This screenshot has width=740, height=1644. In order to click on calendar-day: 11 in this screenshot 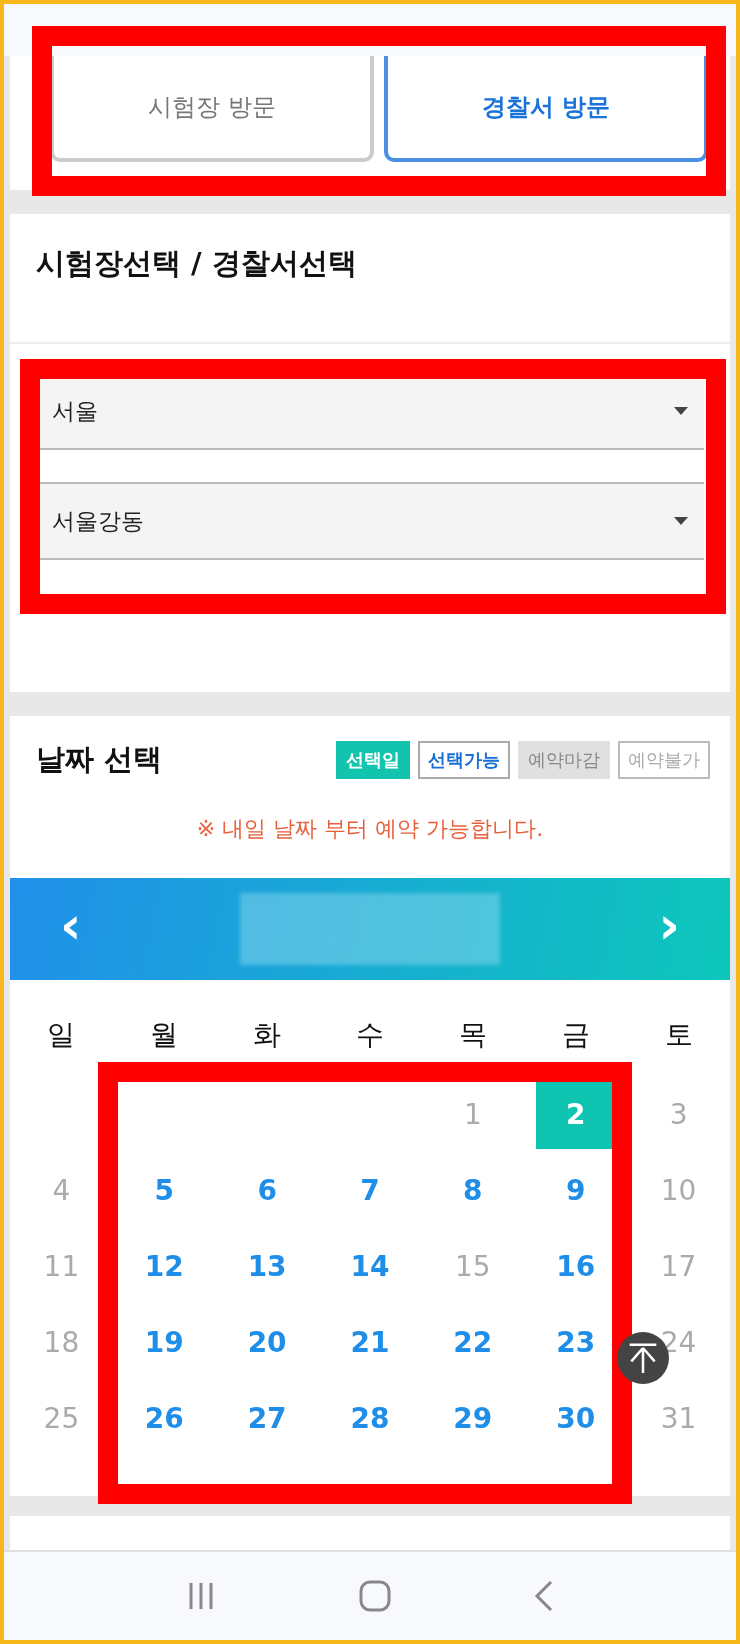, I will do `click(61, 1266)`.